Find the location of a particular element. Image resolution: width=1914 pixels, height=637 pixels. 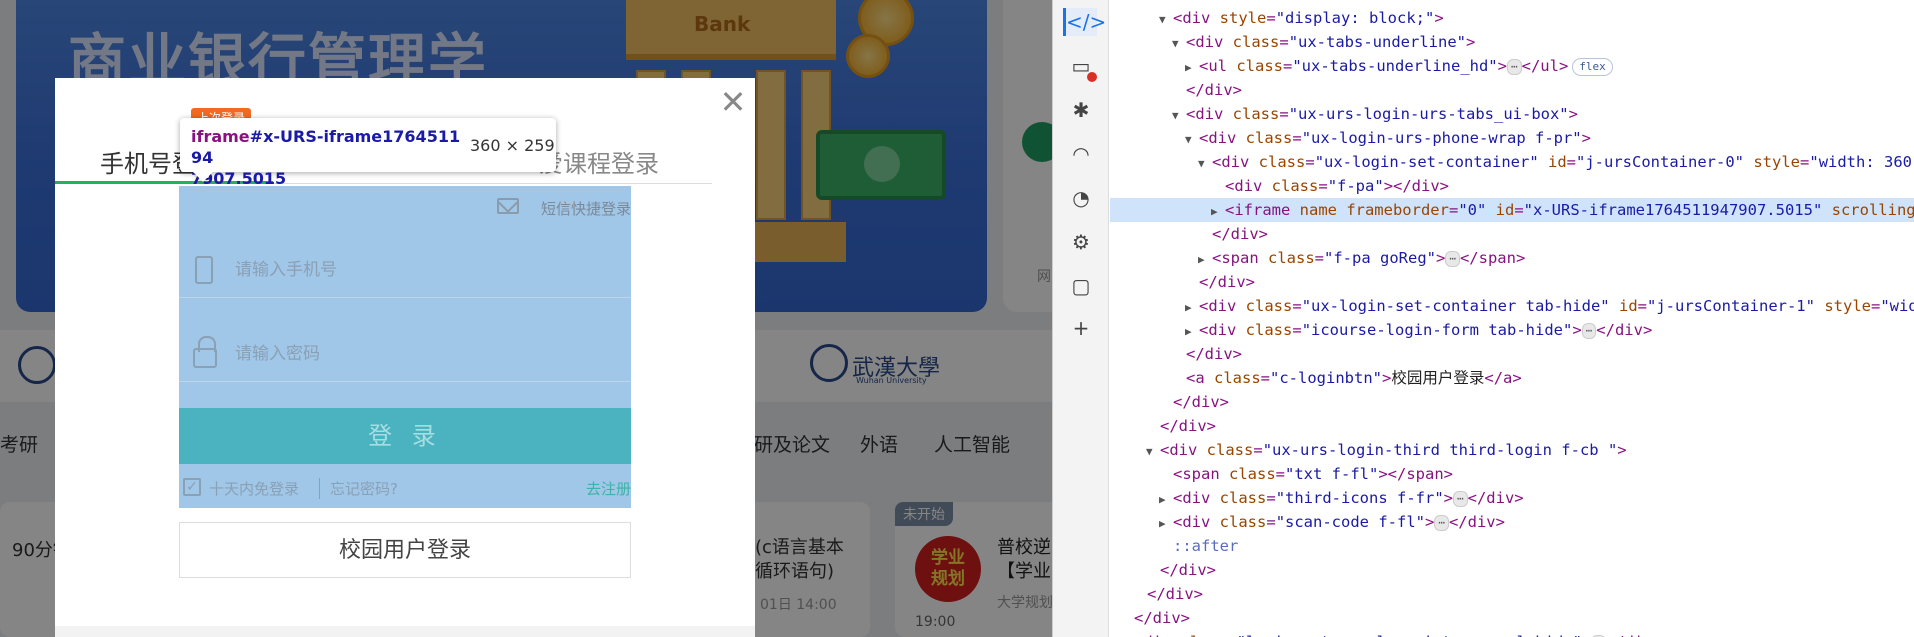

attr-value: "ux-login-urs-phone-wrap f-pr" is located at coordinates (1441, 138).